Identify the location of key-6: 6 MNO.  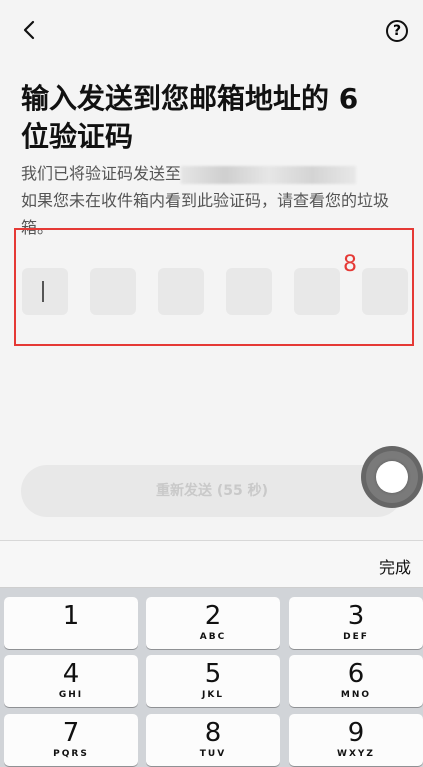
(356, 681).